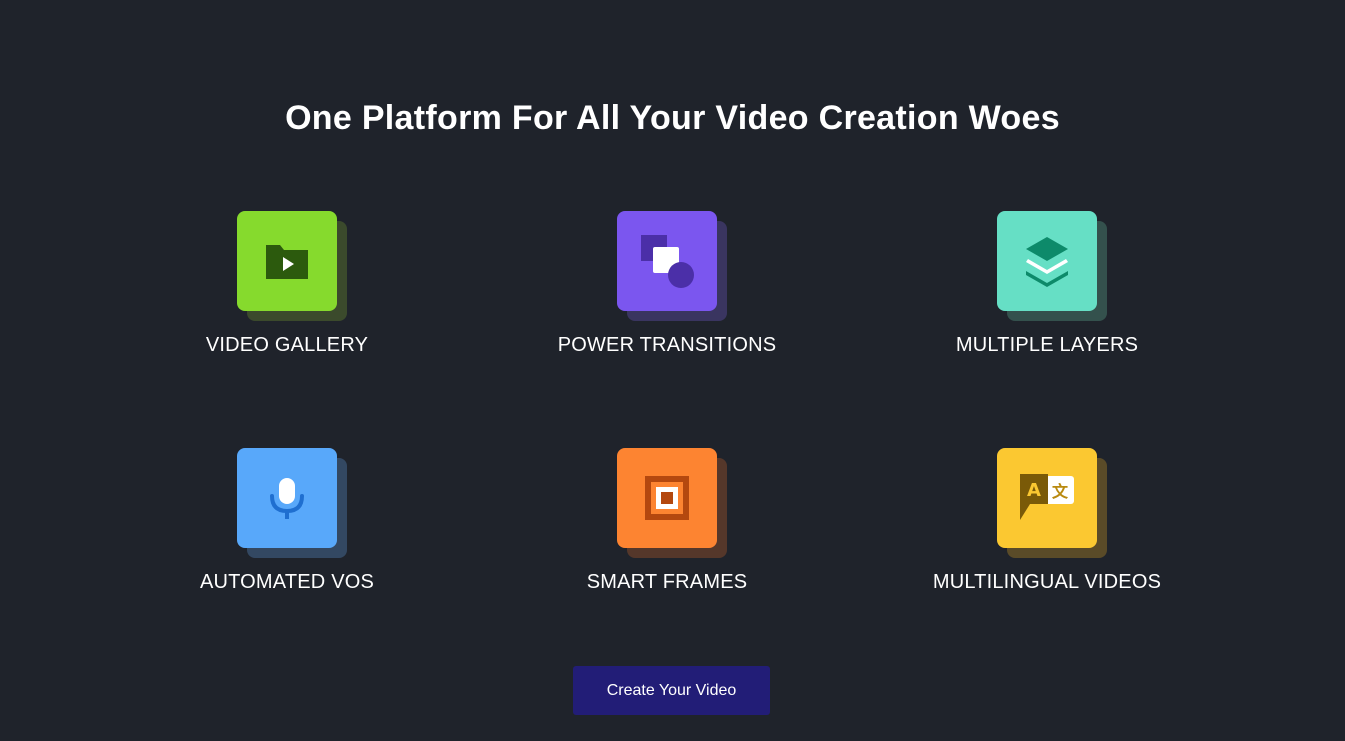 The image size is (1345, 741). What do you see at coordinates (667, 498) in the screenshot?
I see `frame-icon` at bounding box center [667, 498].